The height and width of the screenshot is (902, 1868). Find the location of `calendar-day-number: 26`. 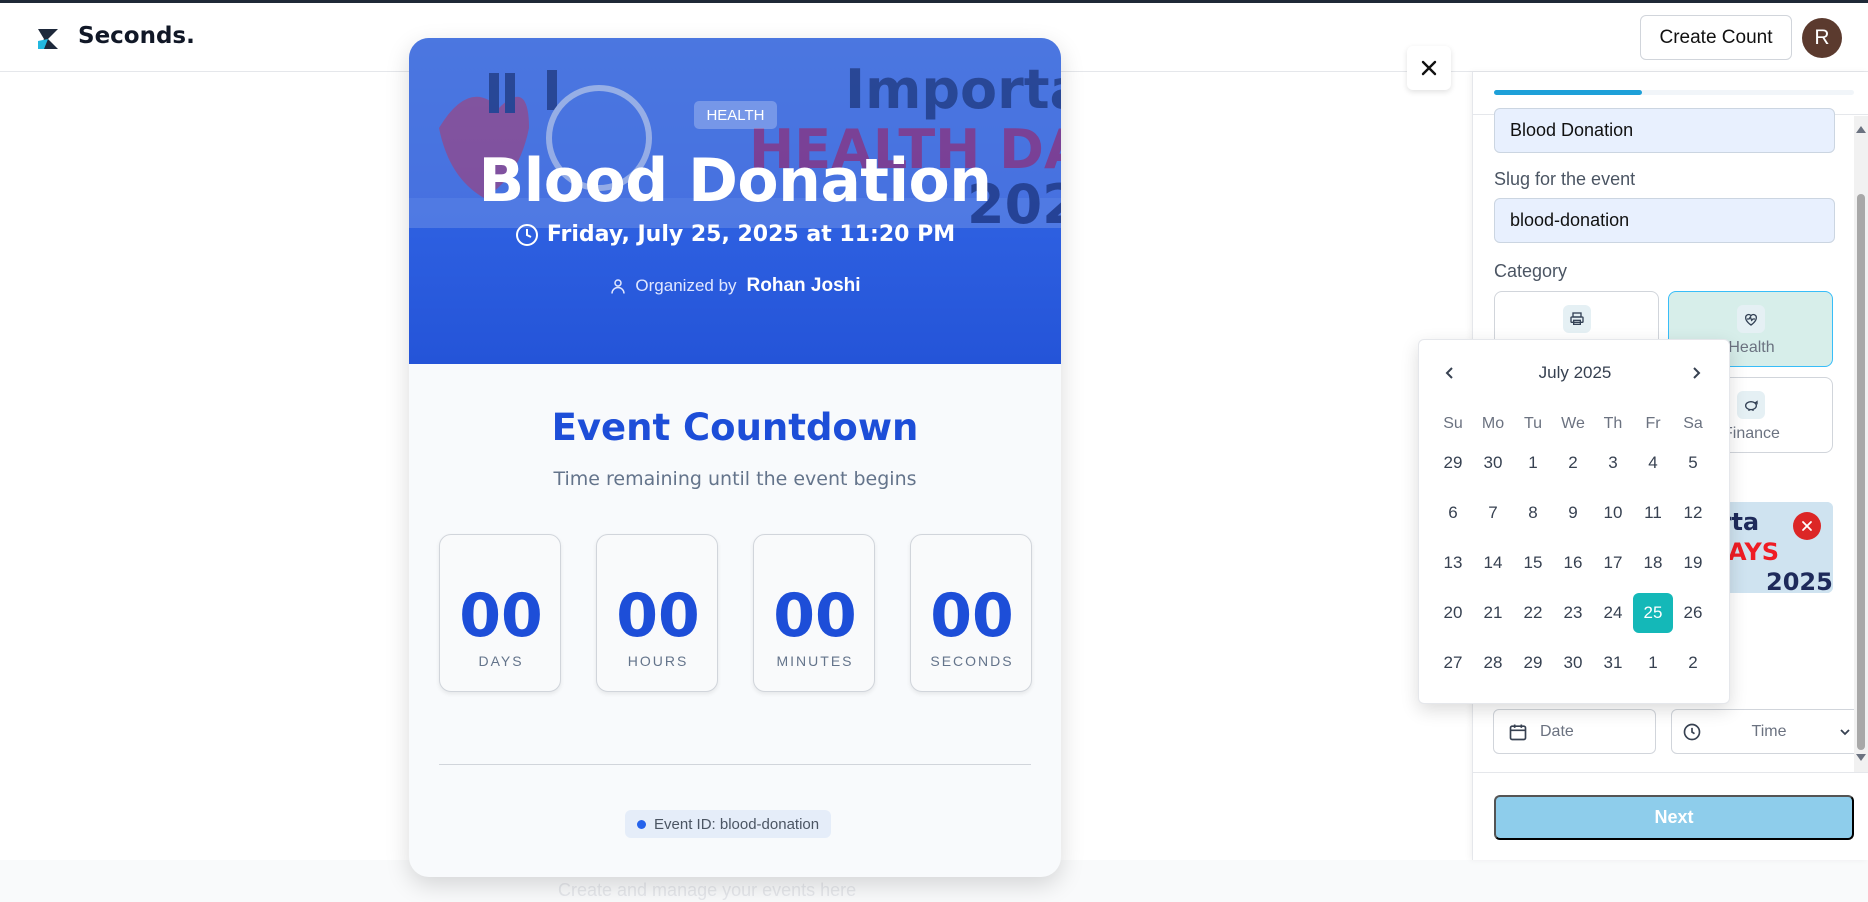

calendar-day-number: 26 is located at coordinates (1693, 612).